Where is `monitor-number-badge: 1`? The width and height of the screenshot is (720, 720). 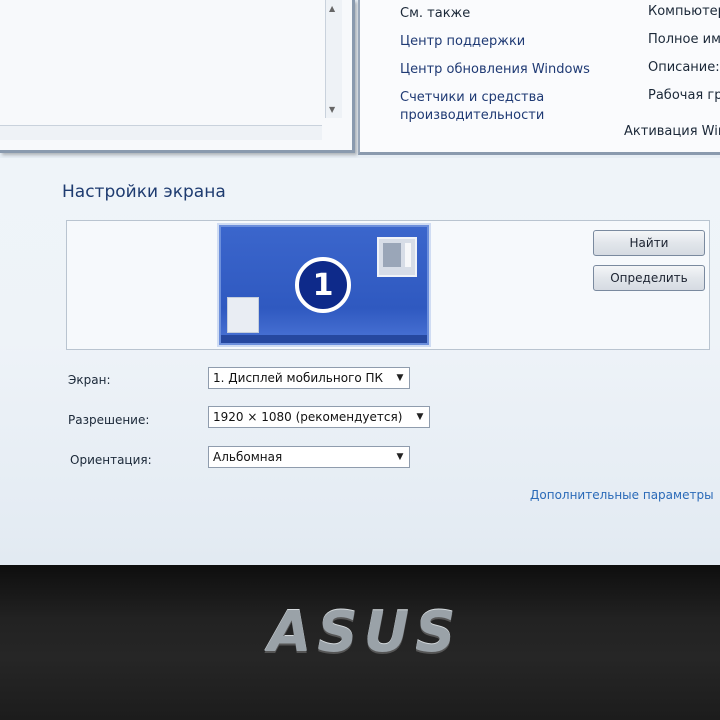 monitor-number-badge: 1 is located at coordinates (323, 285).